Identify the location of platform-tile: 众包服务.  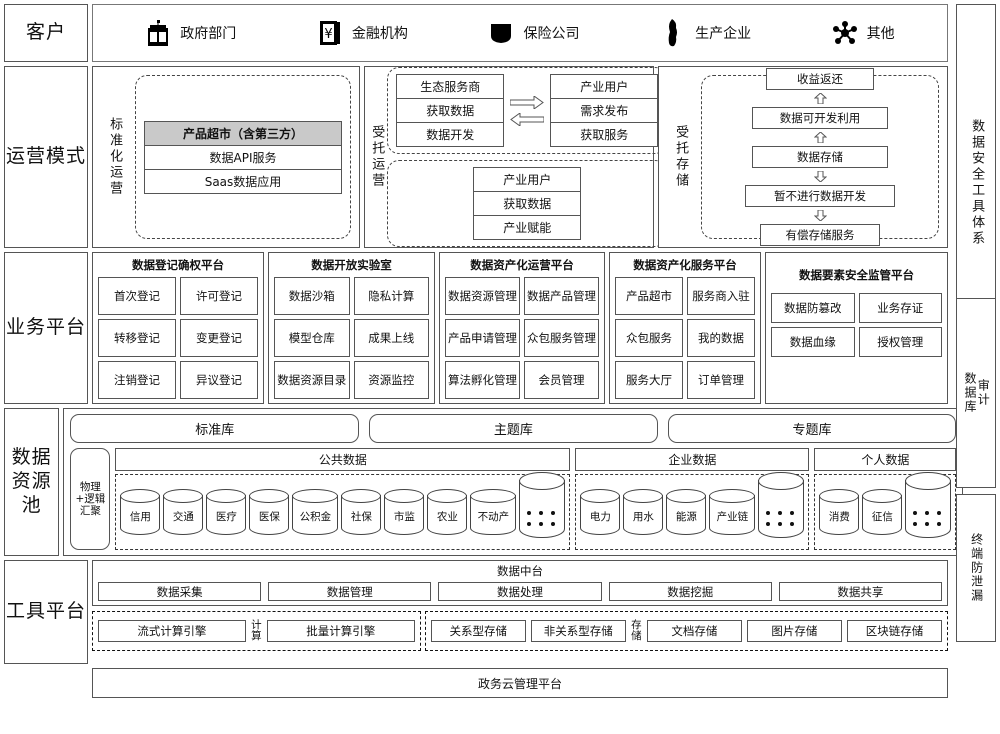
(649, 338).